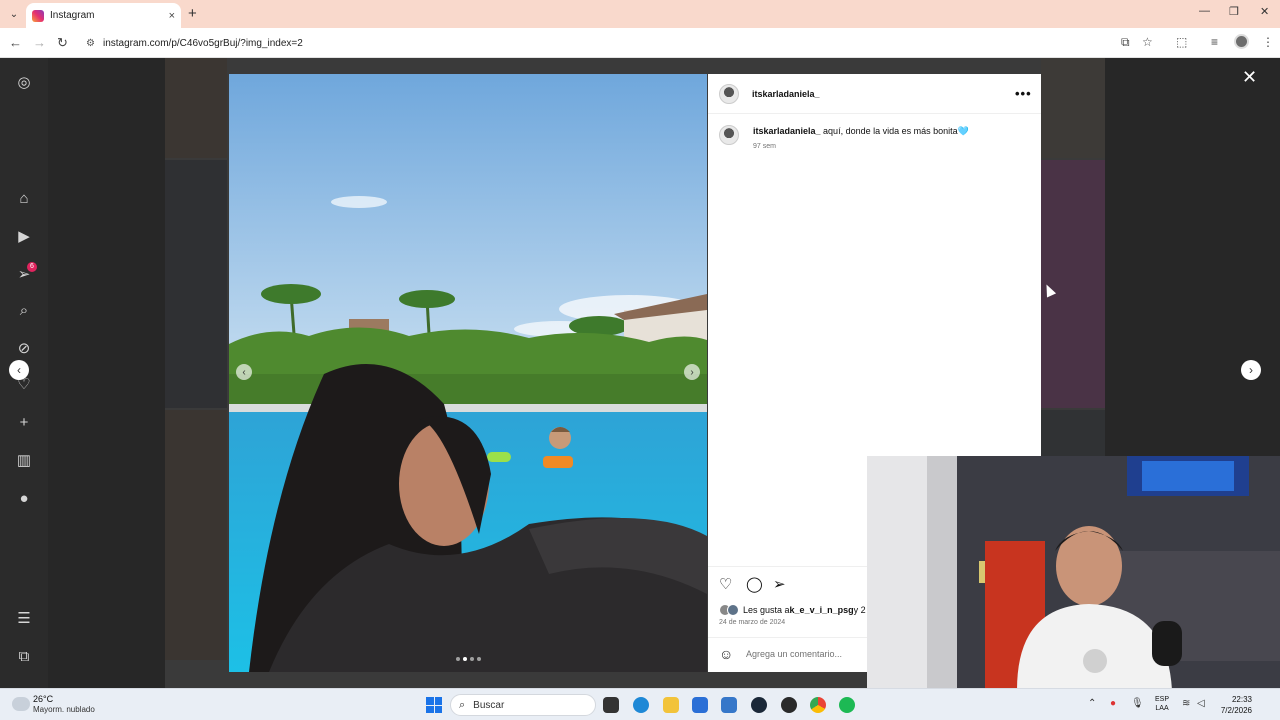  I want to click on caption-timestamp: 97 sem, so click(764, 146).